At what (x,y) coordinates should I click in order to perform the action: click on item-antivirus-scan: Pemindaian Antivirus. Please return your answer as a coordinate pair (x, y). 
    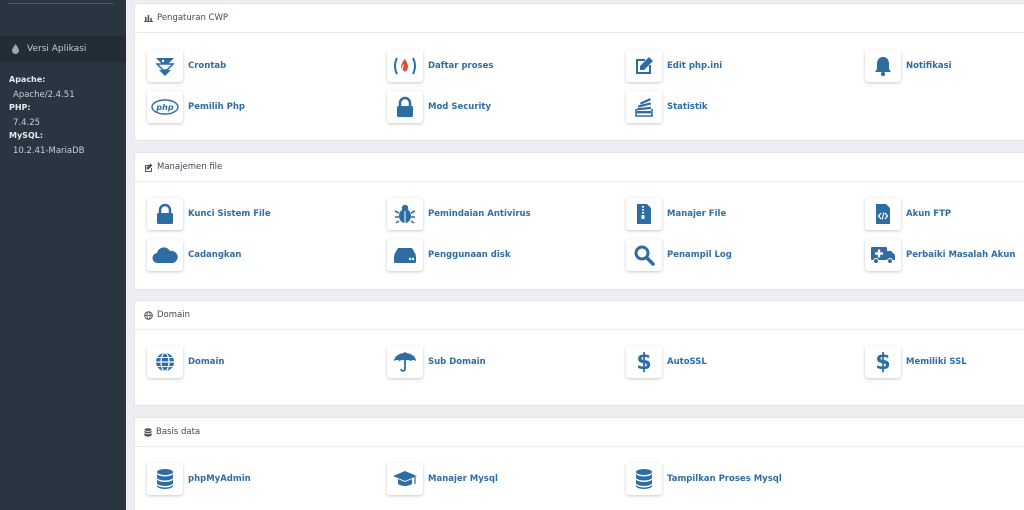
    Looking at the image, I should click on (459, 214).